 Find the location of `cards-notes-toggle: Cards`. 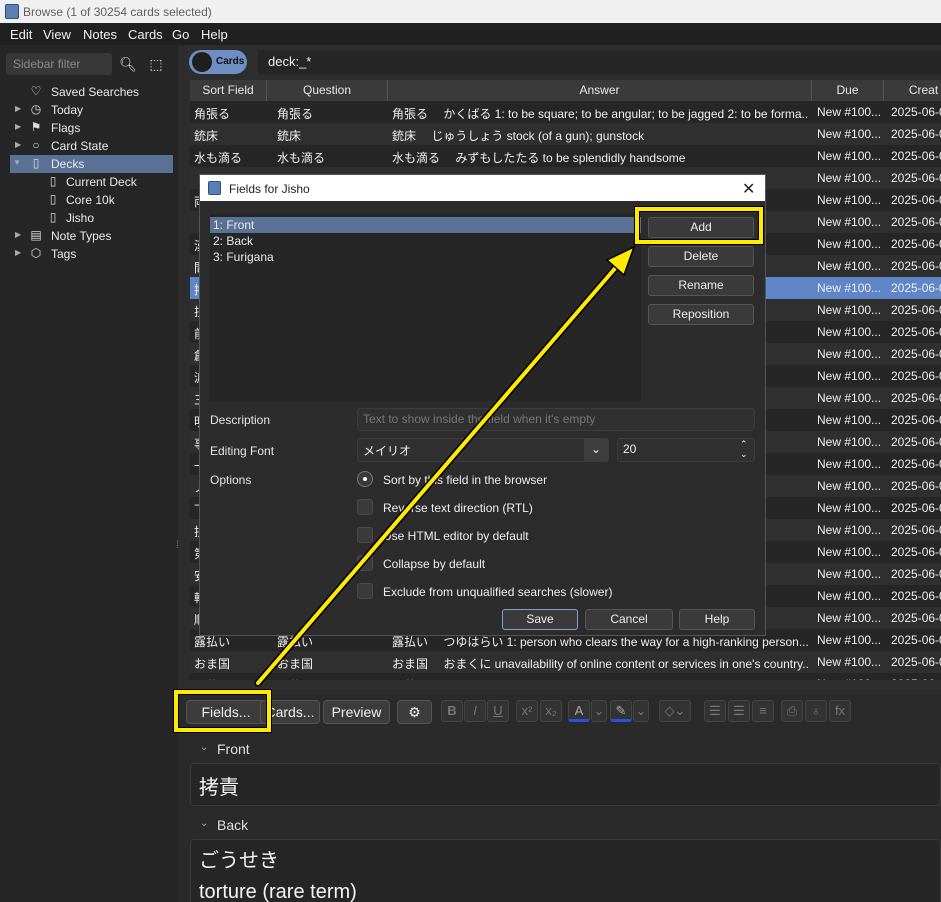

cards-notes-toggle: Cards is located at coordinates (218, 62).